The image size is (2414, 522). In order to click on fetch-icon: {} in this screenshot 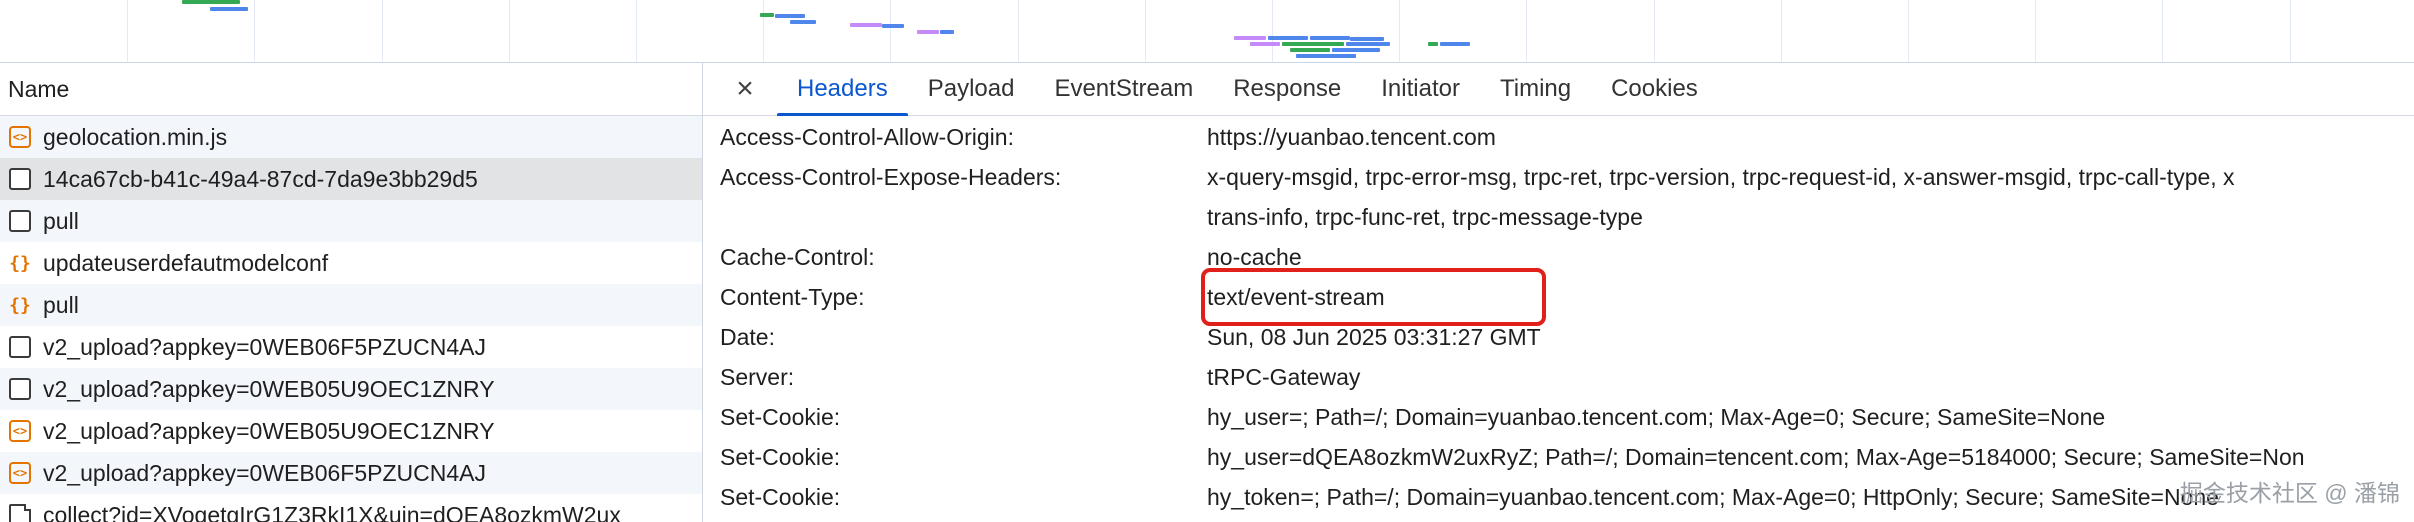, I will do `click(20, 305)`.